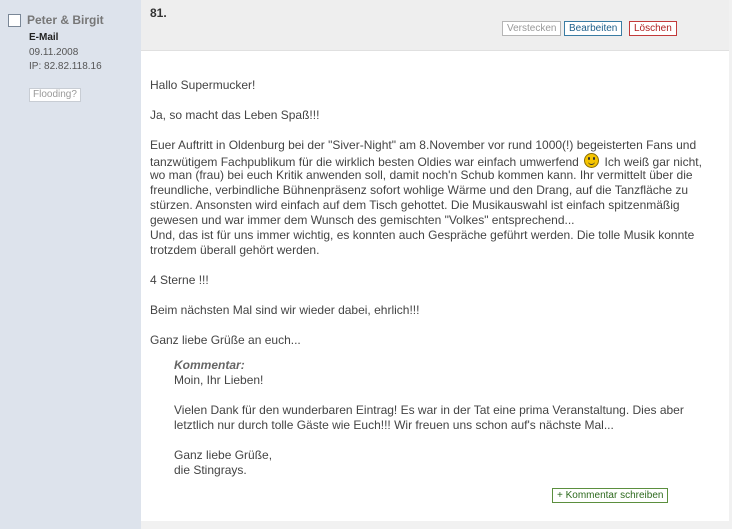 The image size is (732, 529). Describe the element at coordinates (223, 455) in the screenshot. I see `comment-line: Ganz liebe Grüße,` at that location.